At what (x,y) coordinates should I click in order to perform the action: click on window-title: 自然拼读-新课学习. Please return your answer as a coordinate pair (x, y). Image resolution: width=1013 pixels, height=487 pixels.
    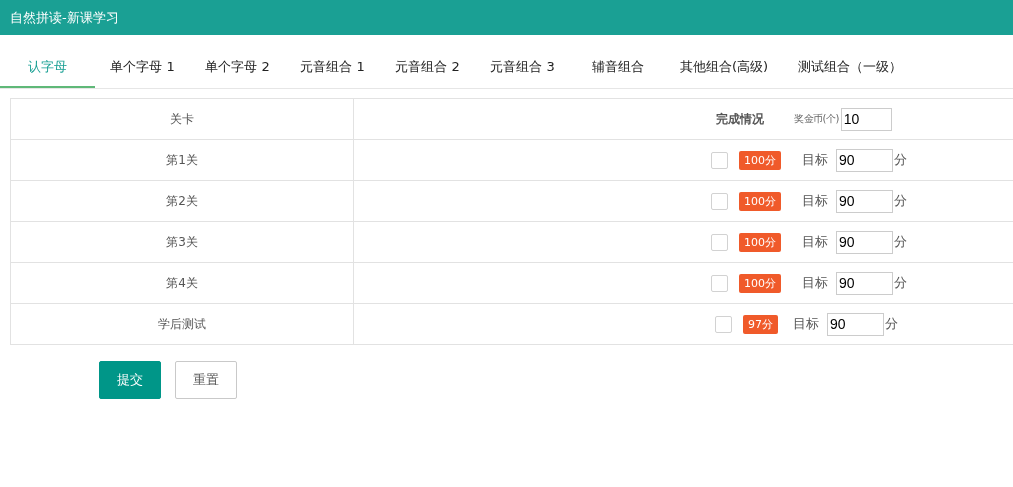
    Looking at the image, I should click on (64, 17).